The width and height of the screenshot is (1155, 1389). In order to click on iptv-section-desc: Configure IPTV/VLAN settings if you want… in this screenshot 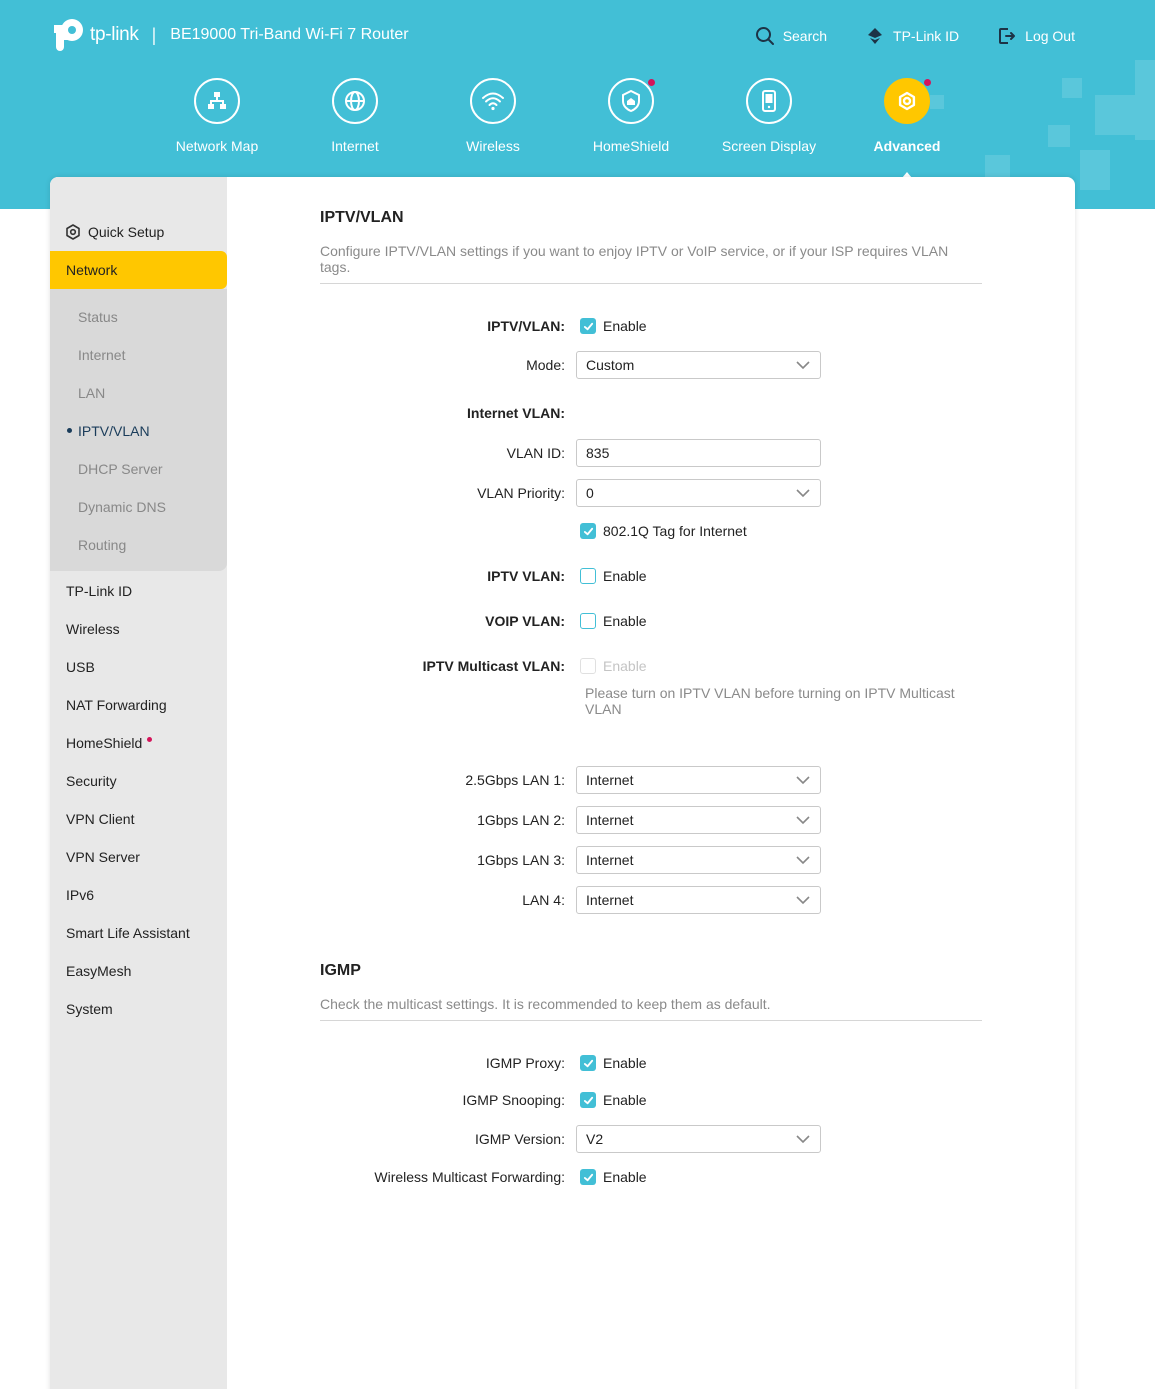, I will do `click(634, 259)`.